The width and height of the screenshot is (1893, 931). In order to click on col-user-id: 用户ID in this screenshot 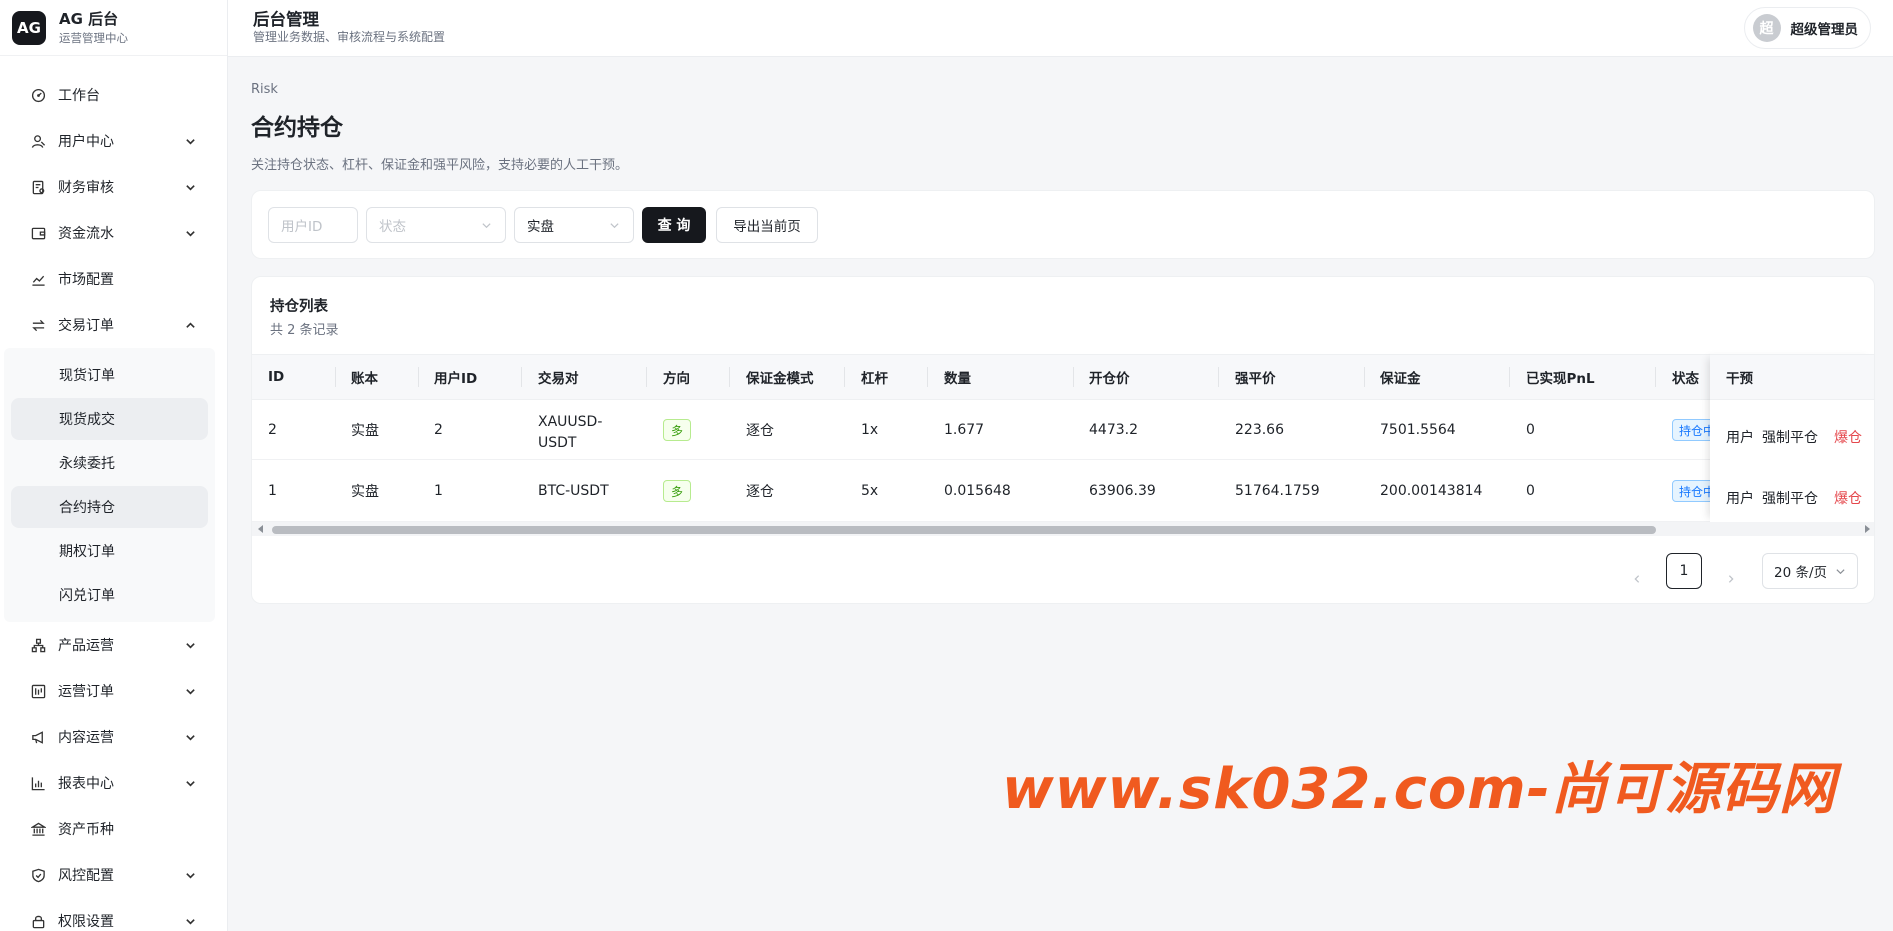, I will do `click(456, 379)`.